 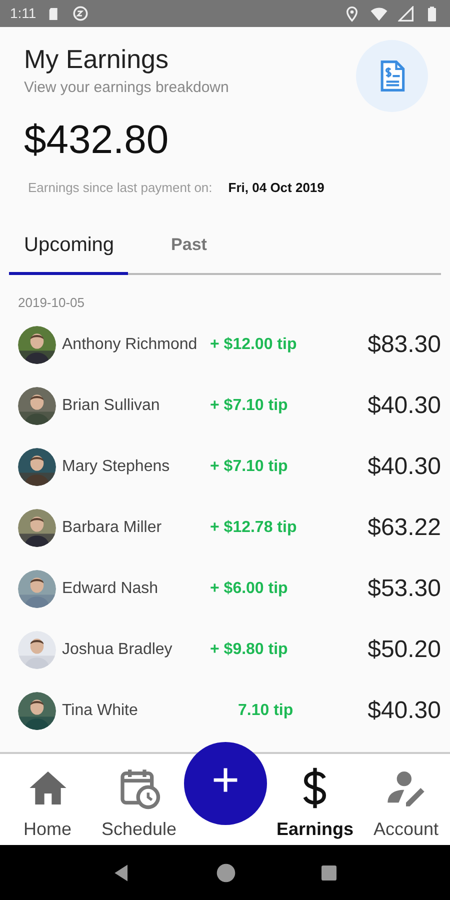 What do you see at coordinates (112, 528) in the screenshot?
I see `customer-name: Barbara Miller` at bounding box center [112, 528].